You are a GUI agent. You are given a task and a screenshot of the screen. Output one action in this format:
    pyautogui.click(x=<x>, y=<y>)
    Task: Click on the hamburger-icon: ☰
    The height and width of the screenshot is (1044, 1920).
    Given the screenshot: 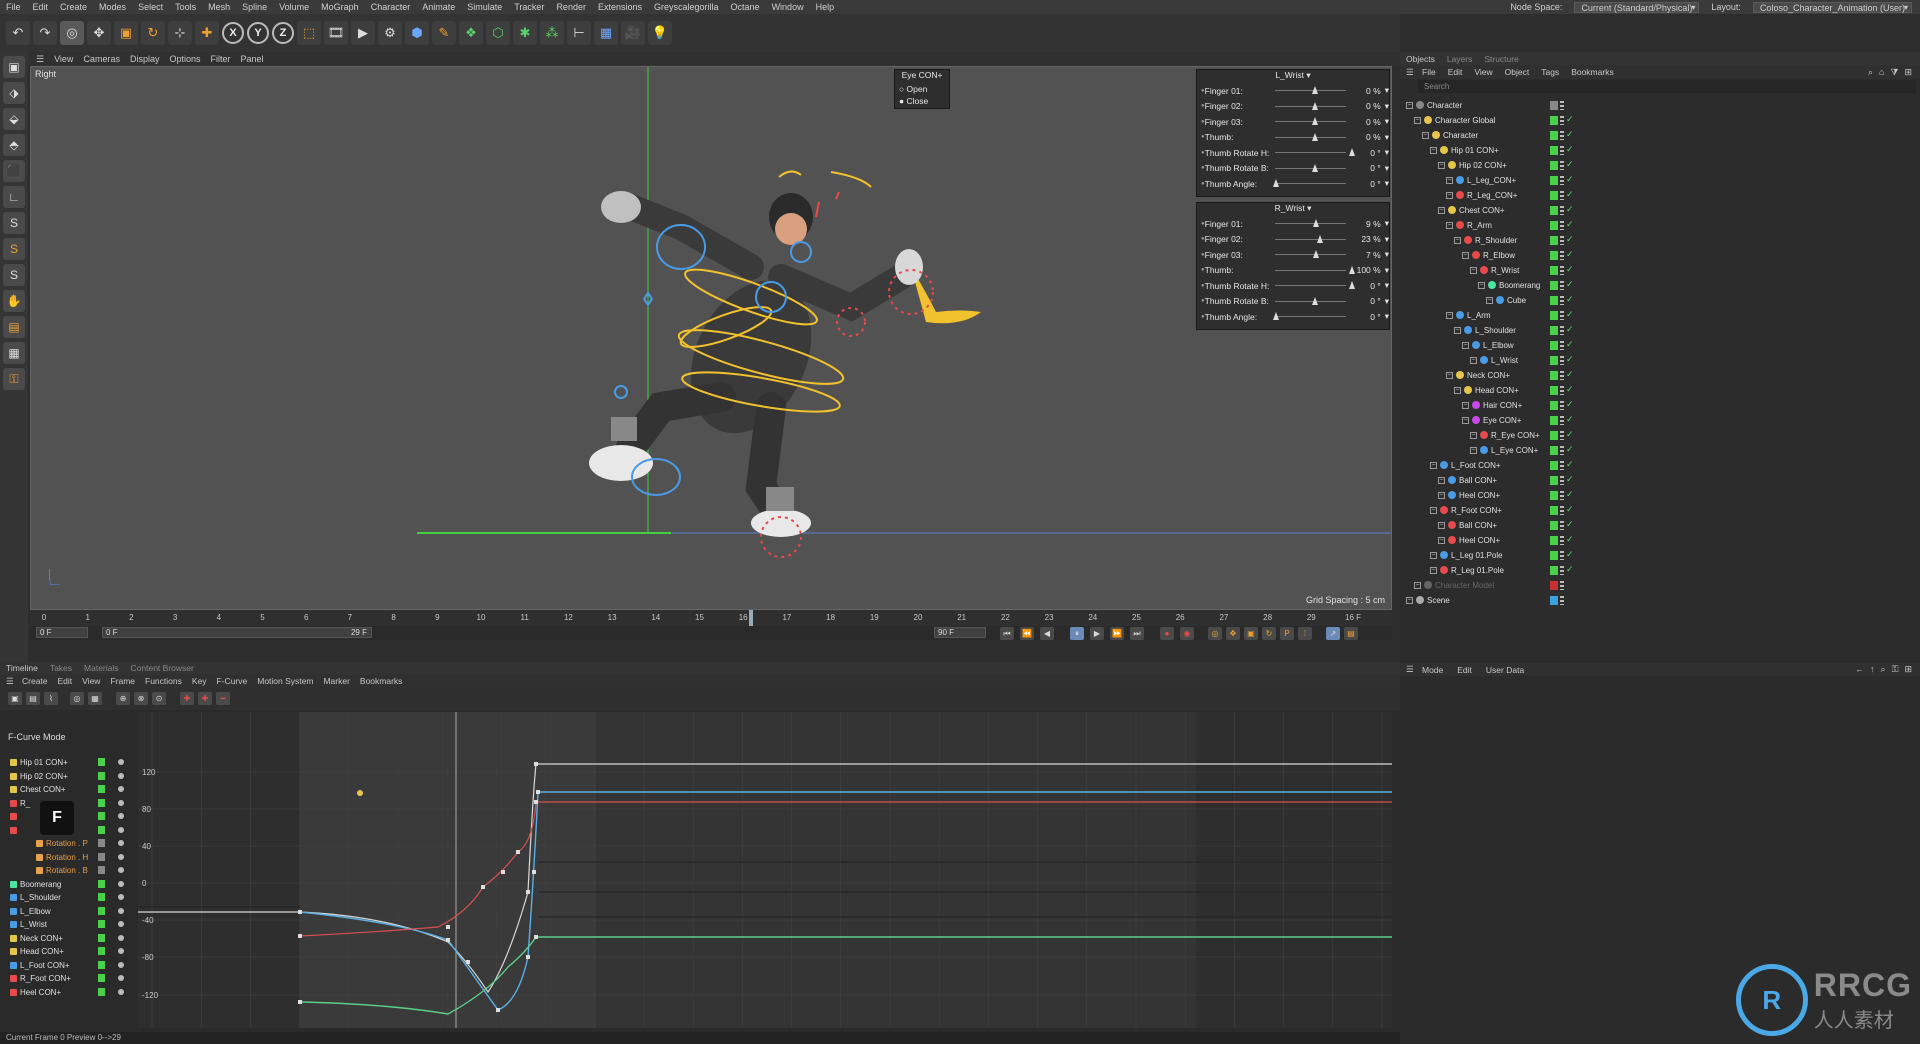 What is the action you would take?
    pyautogui.click(x=1410, y=72)
    